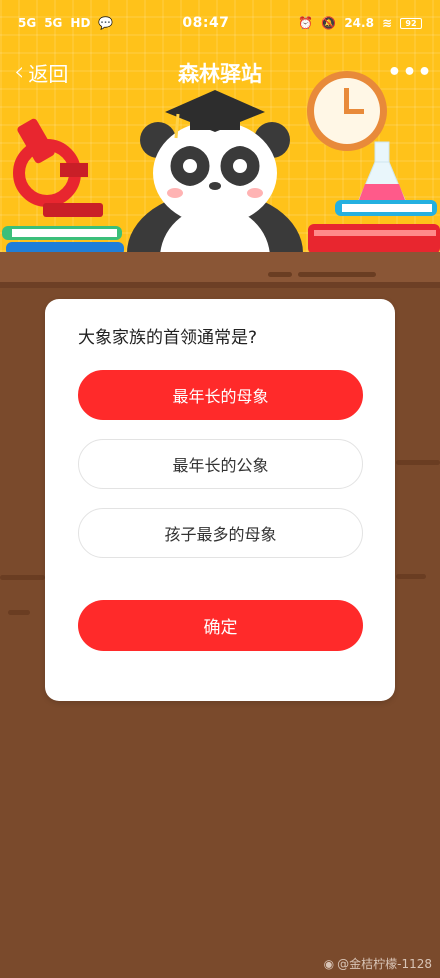  Describe the element at coordinates (80, 23) in the screenshot. I see `hd-icon: HD` at that location.